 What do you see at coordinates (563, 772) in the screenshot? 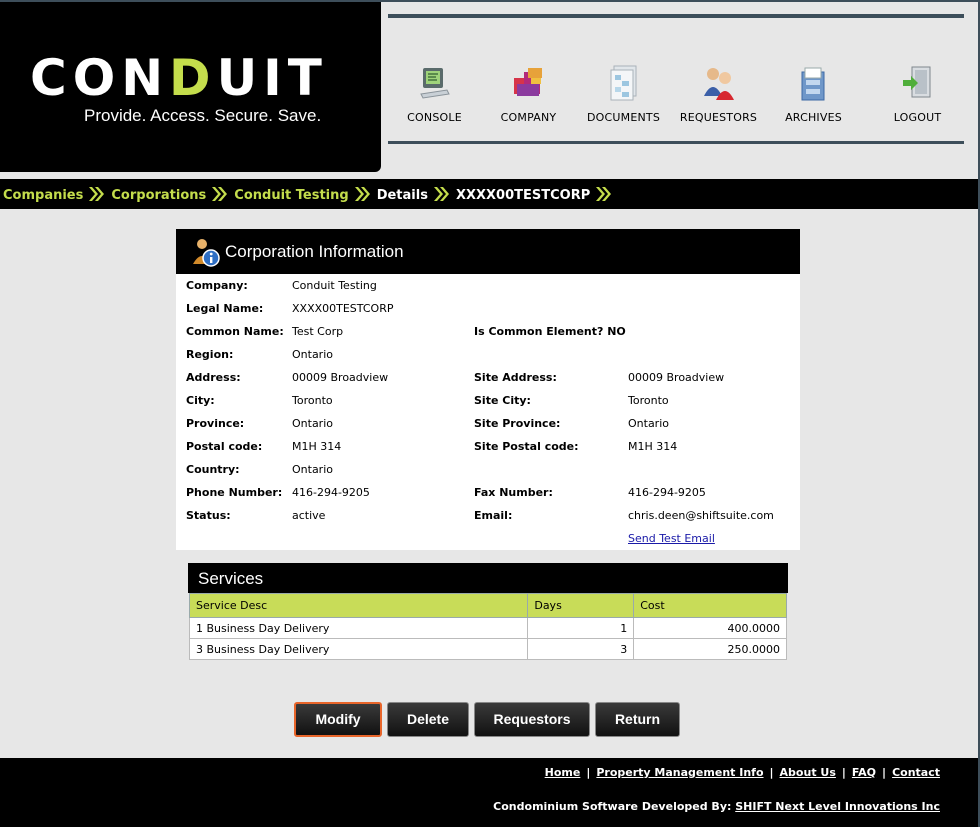
I see `footer-link-home: Home` at bounding box center [563, 772].